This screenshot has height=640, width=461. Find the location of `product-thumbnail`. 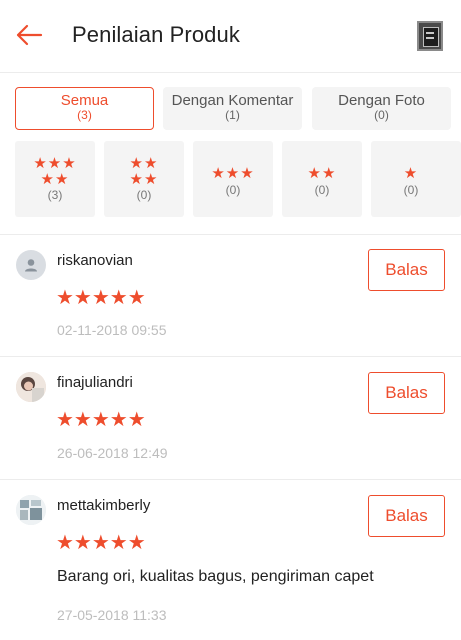

product-thumbnail is located at coordinates (430, 36).